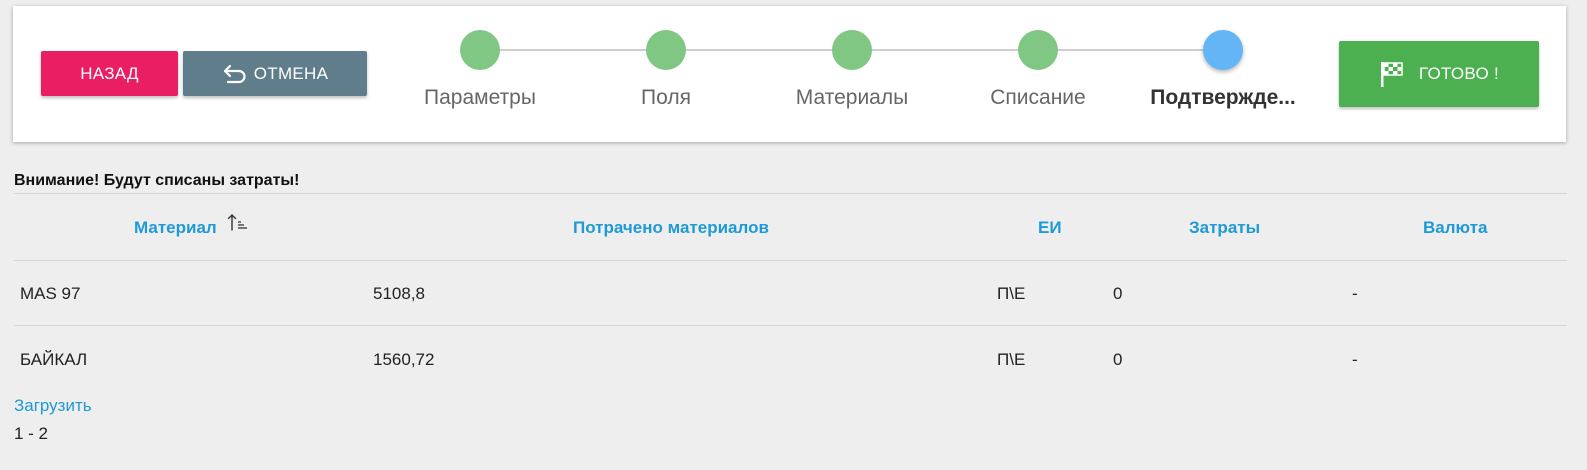  Describe the element at coordinates (480, 97) in the screenshot. I see `step-label: Параметры` at that location.